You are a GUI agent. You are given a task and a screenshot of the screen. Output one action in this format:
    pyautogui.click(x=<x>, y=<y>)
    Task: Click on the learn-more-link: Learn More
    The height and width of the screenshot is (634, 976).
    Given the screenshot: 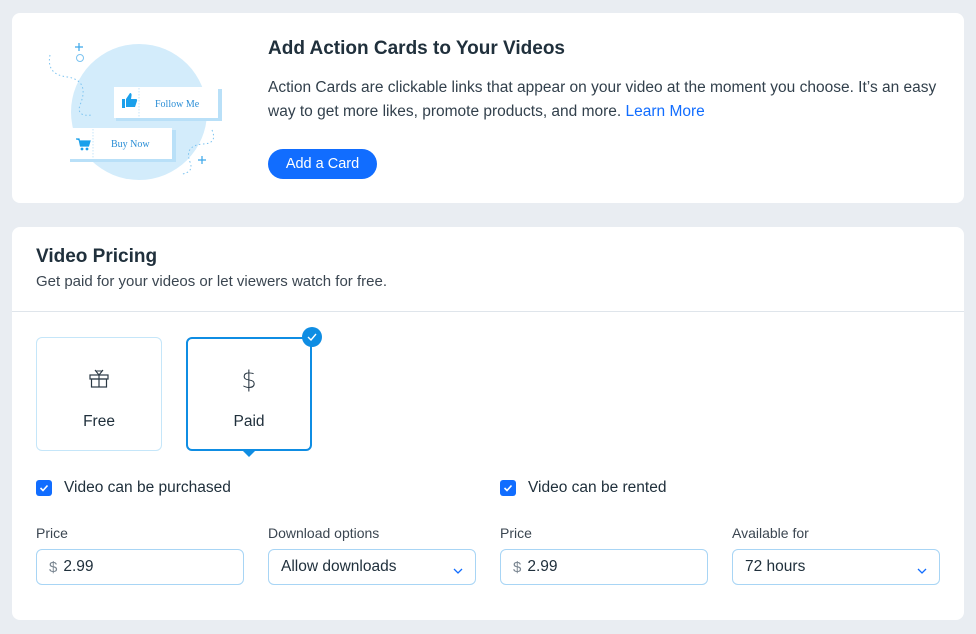 What is the action you would take?
    pyautogui.click(x=665, y=111)
    